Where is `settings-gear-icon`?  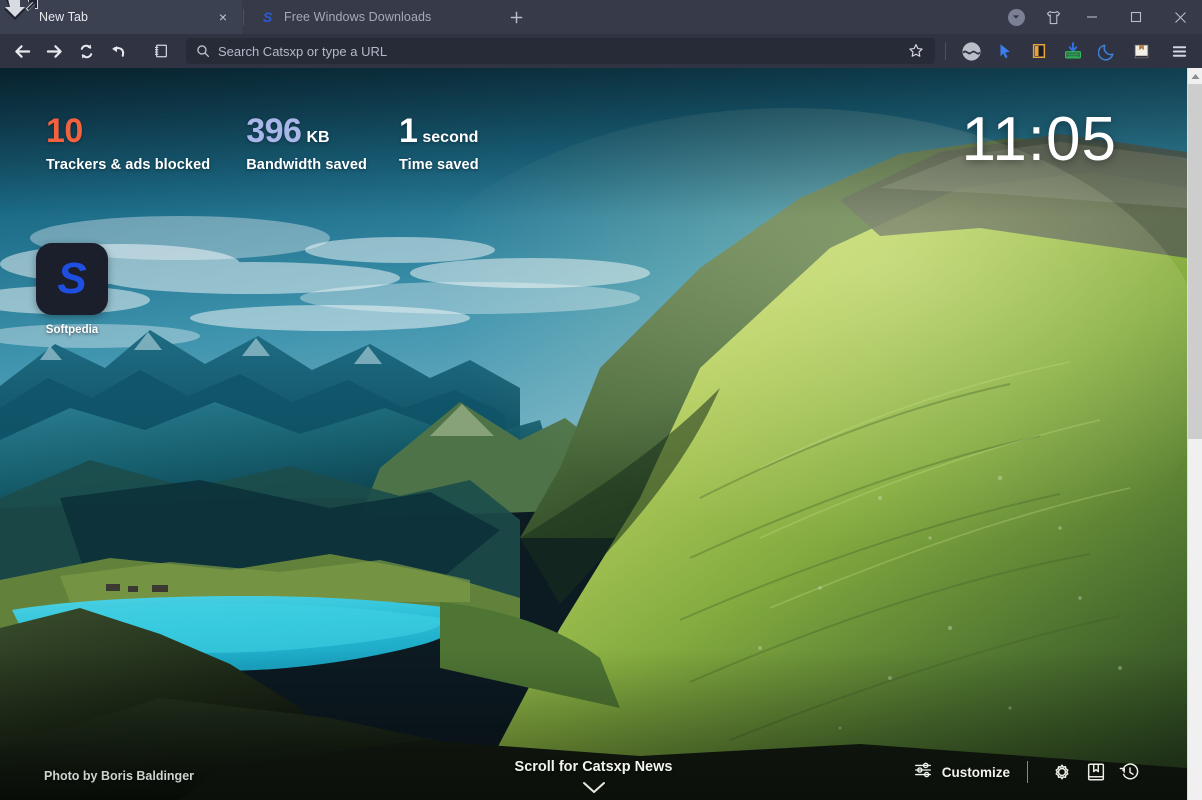
settings-gear-icon is located at coordinates (1062, 772).